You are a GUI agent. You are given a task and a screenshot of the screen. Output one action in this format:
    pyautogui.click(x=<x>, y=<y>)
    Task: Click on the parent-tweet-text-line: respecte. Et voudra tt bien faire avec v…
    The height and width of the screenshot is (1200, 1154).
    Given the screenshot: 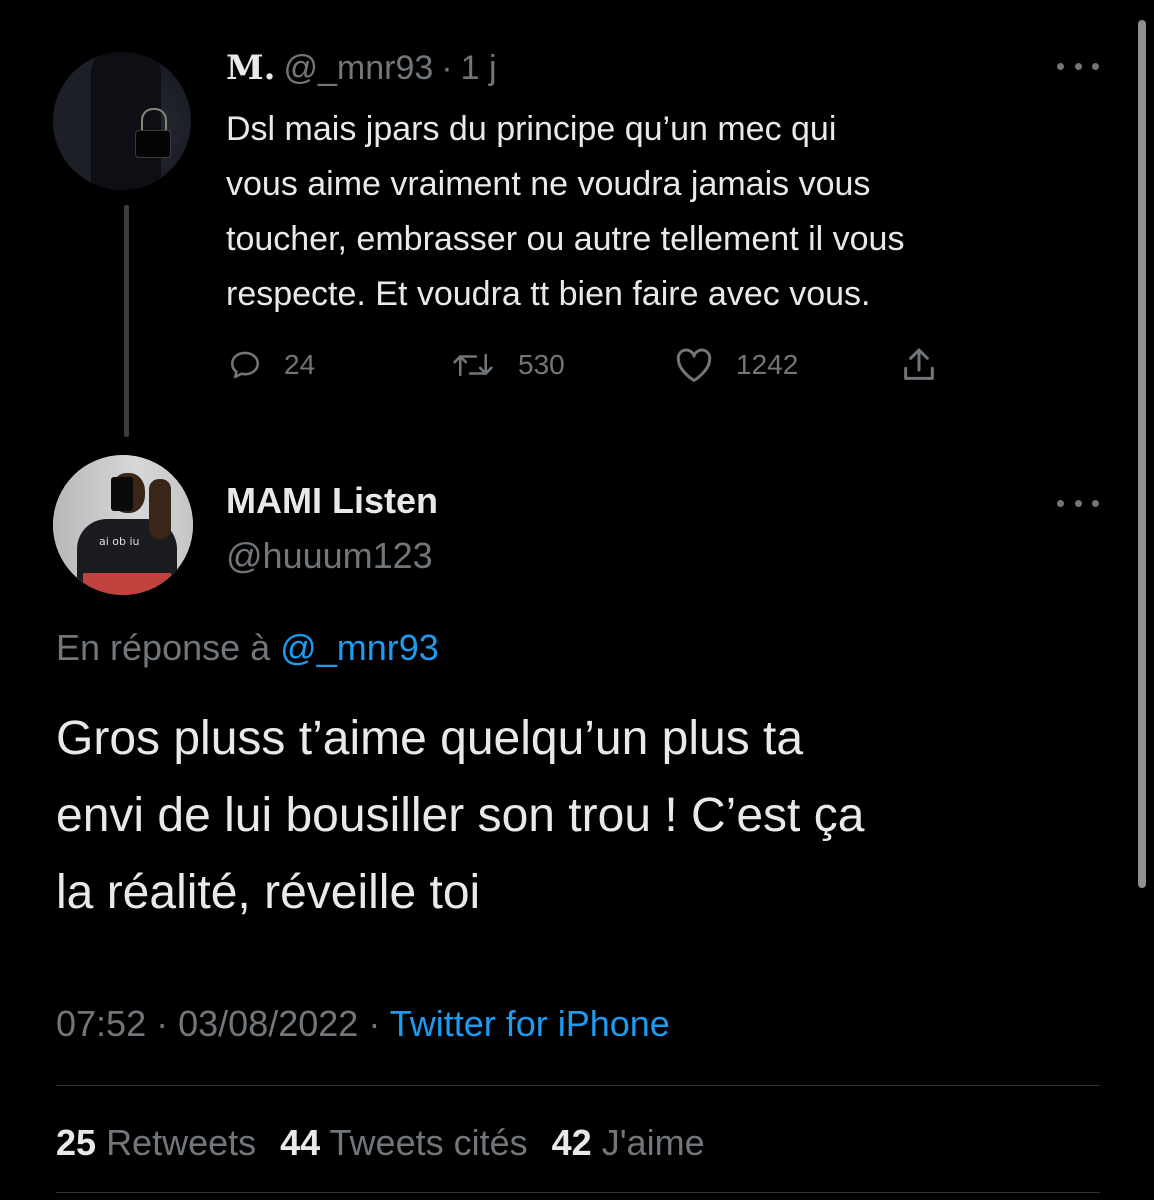 What is the action you would take?
    pyautogui.click(x=548, y=294)
    